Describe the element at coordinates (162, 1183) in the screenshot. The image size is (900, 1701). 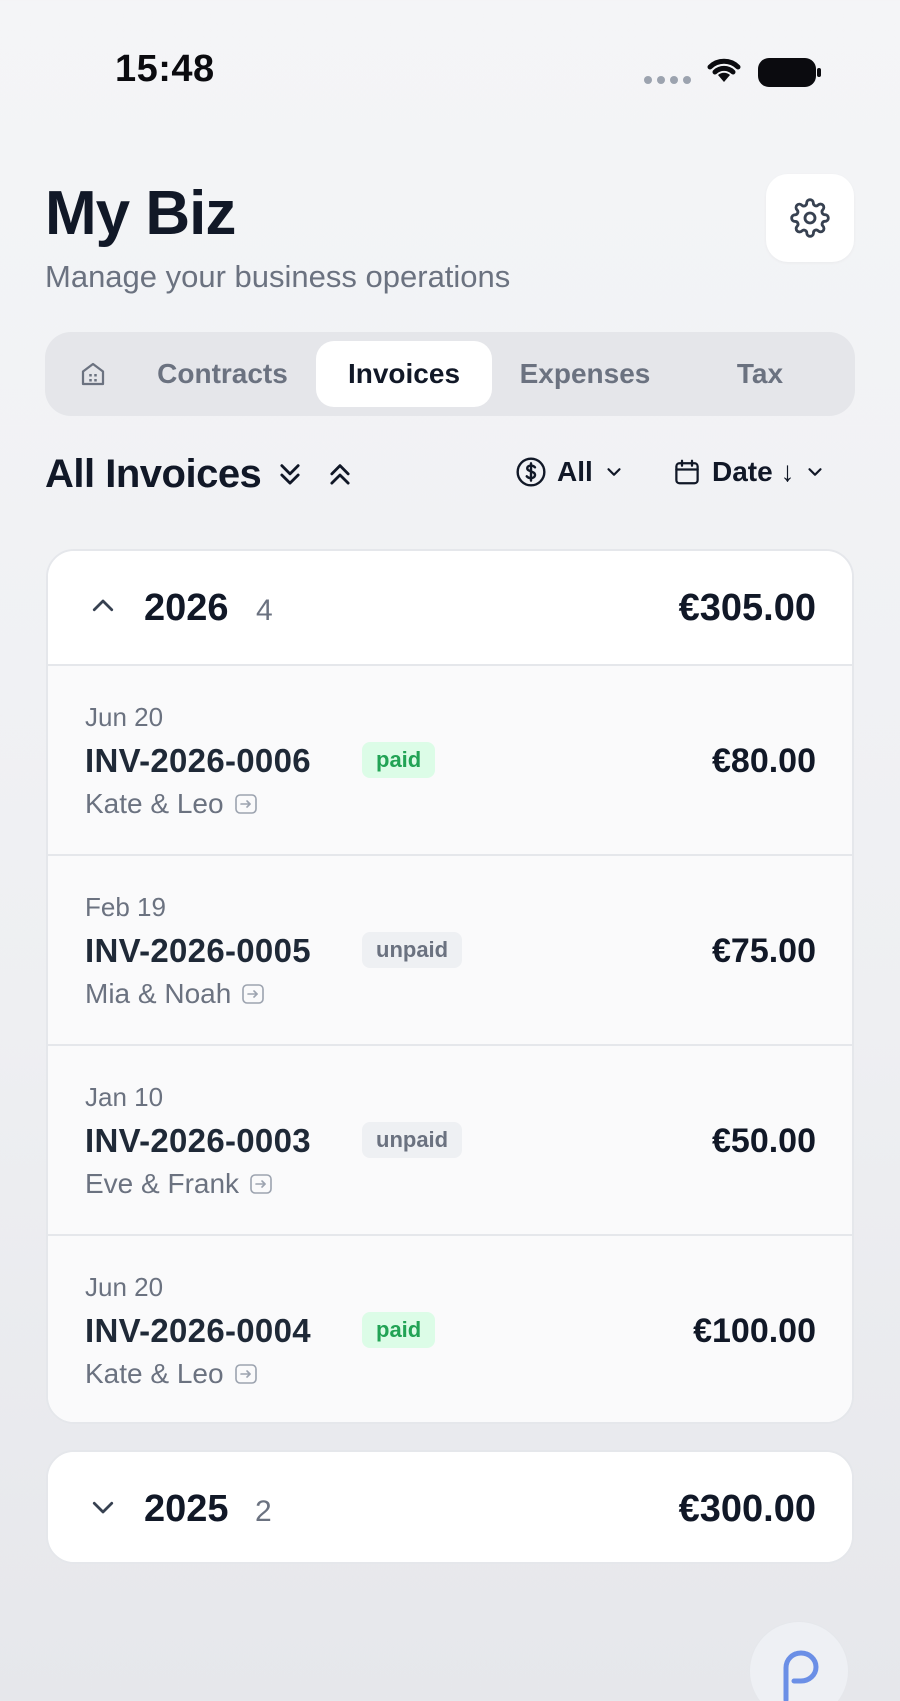
I see `client-name: Eve & Frank` at that location.